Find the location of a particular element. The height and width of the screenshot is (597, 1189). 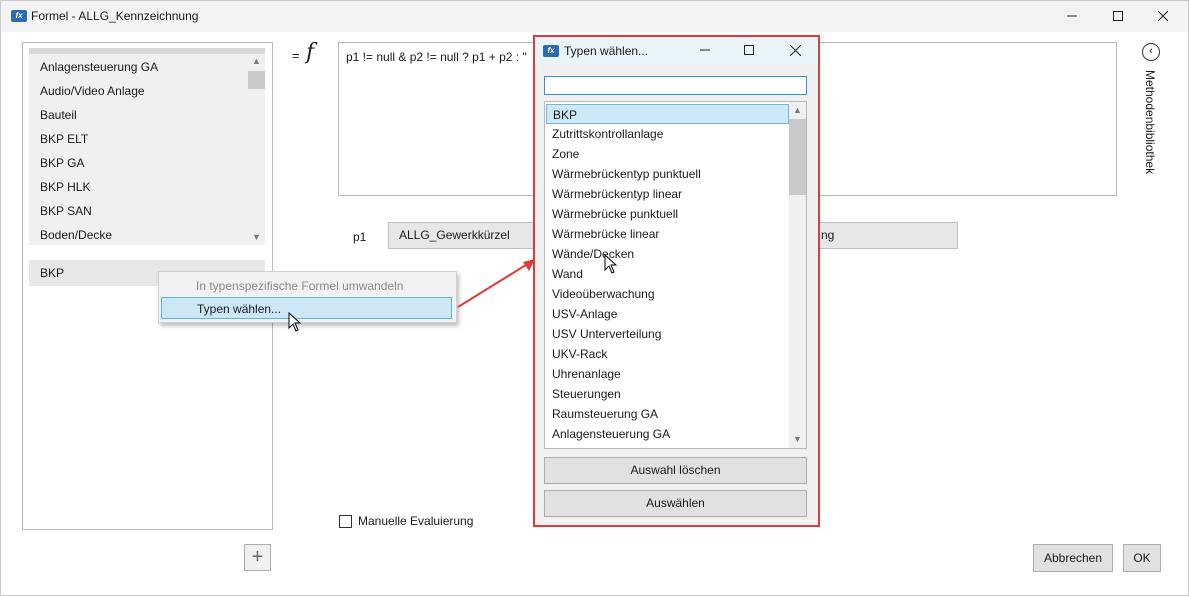

list-item: Videoüberwachung is located at coordinates (667, 294).